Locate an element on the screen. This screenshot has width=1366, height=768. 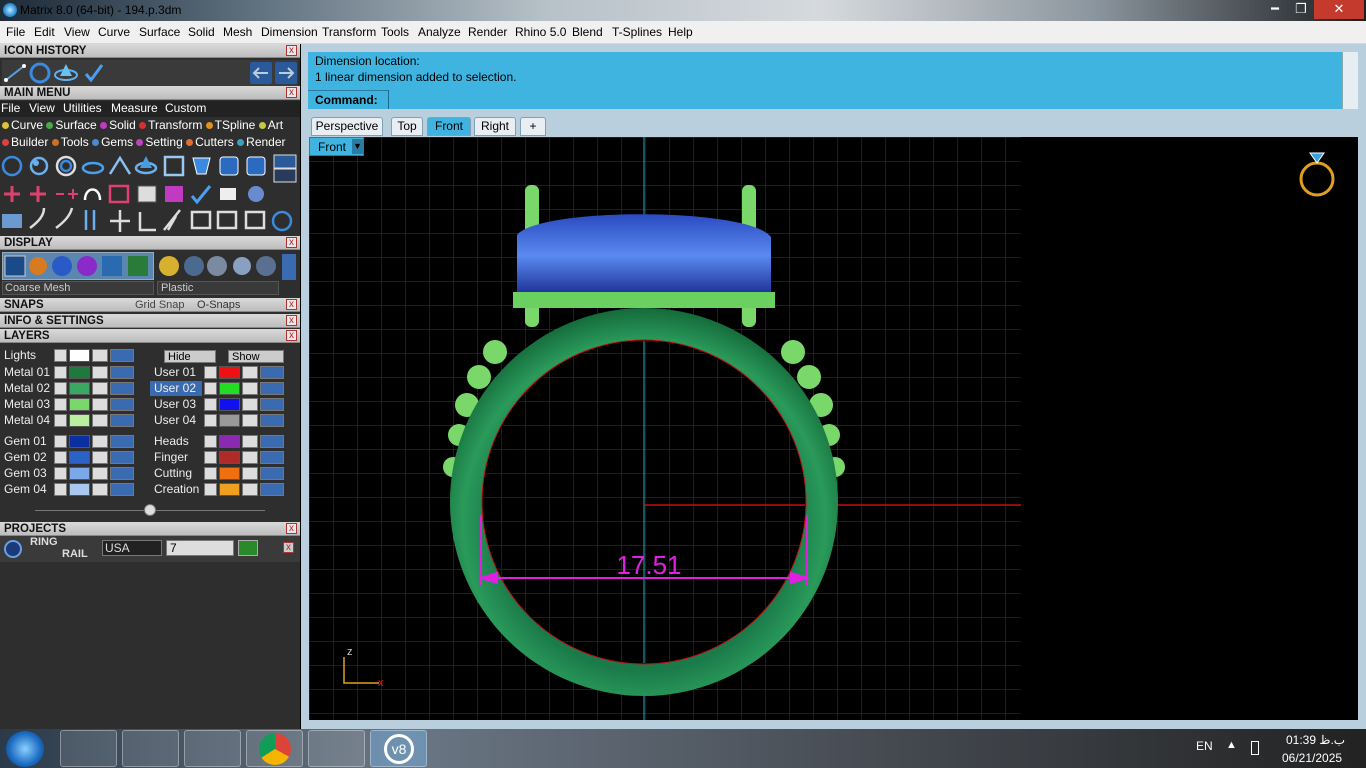
calculator-taskbar-icon is located at coordinates (212, 748).